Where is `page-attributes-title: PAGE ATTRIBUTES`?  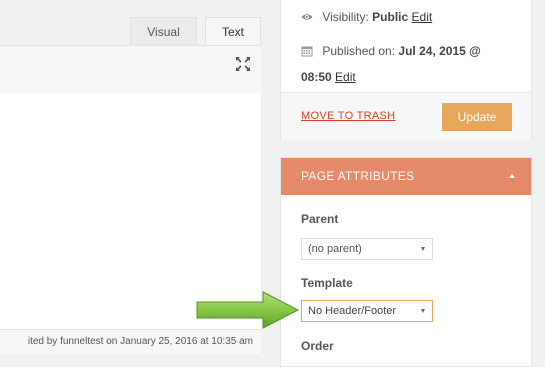
page-attributes-title: PAGE ATTRIBUTES is located at coordinates (358, 176).